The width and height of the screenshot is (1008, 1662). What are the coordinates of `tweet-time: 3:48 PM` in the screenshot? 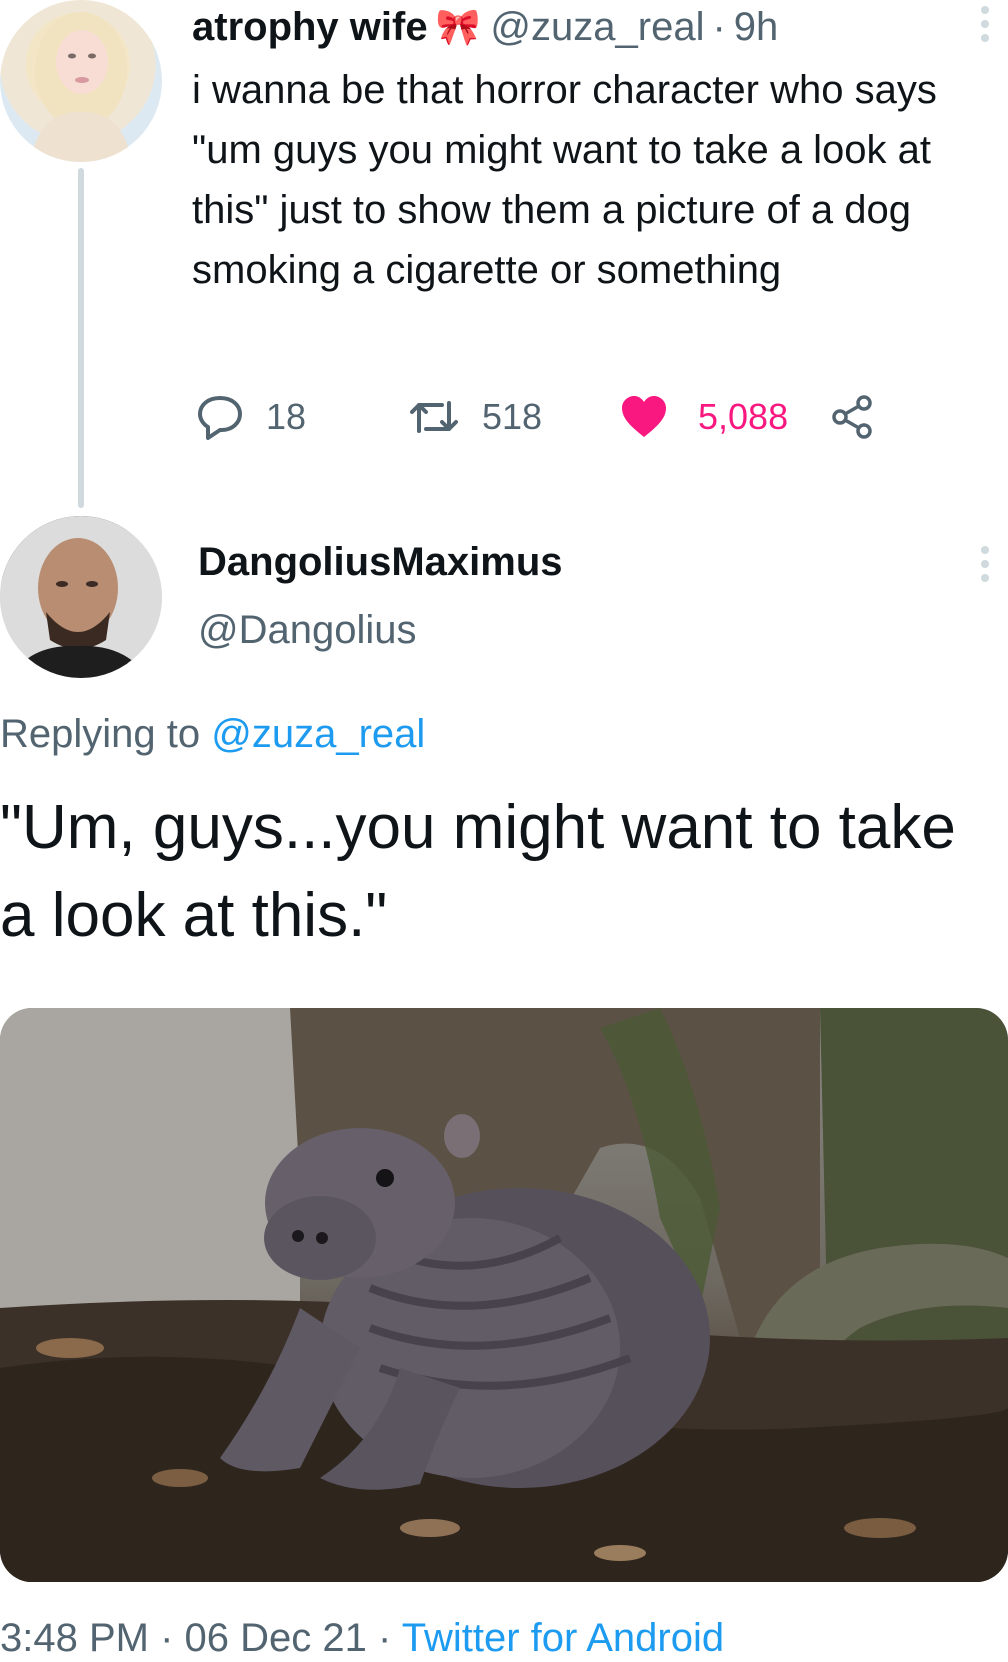 It's located at (74, 1638).